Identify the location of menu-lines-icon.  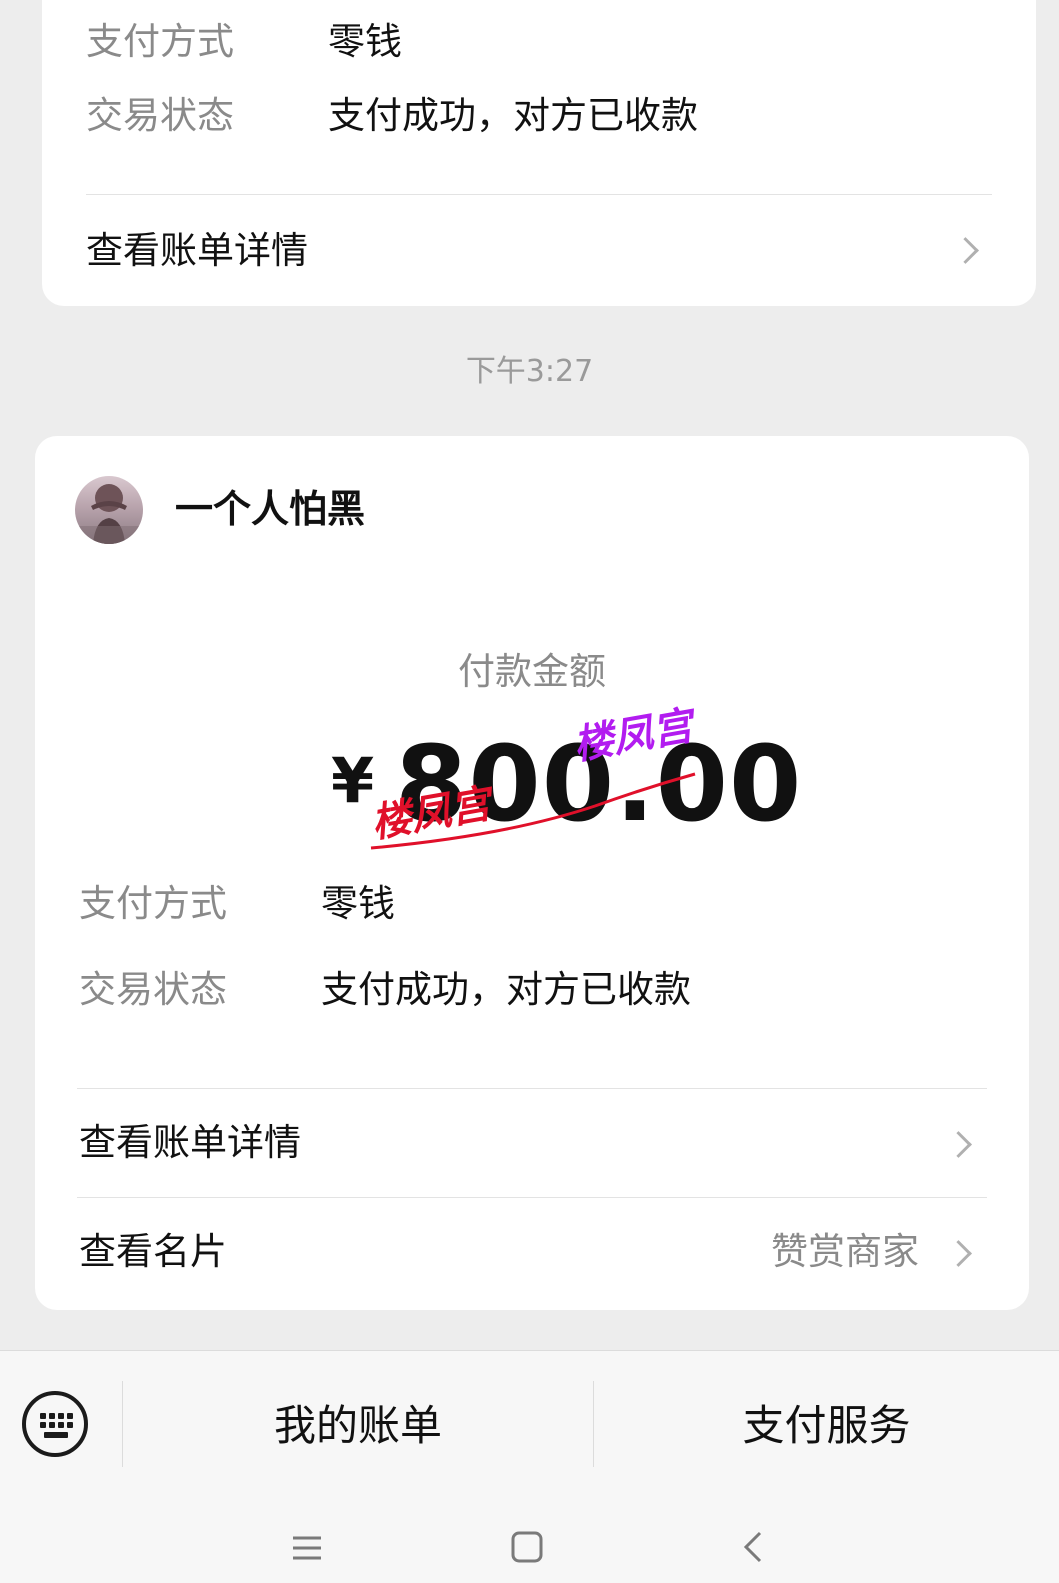
(307, 1547).